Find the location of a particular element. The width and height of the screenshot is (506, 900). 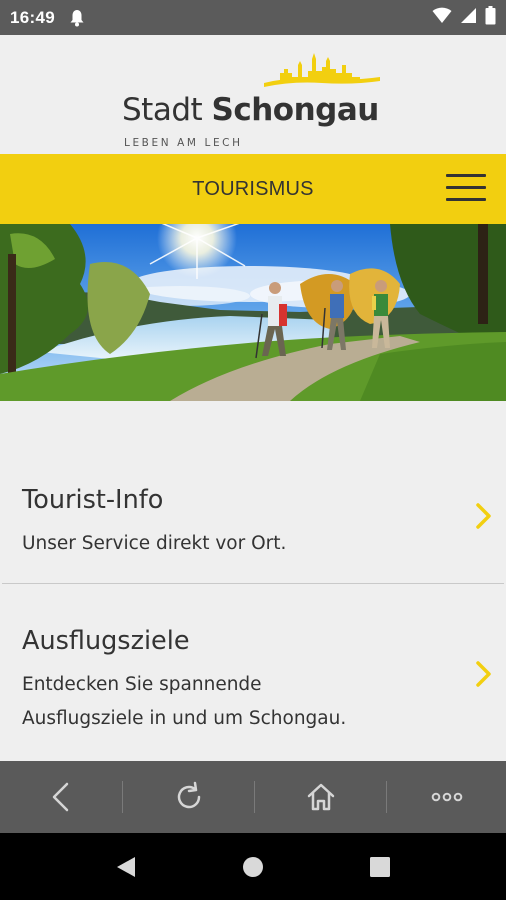

page-title: TOURISMUS is located at coordinates (253, 188).